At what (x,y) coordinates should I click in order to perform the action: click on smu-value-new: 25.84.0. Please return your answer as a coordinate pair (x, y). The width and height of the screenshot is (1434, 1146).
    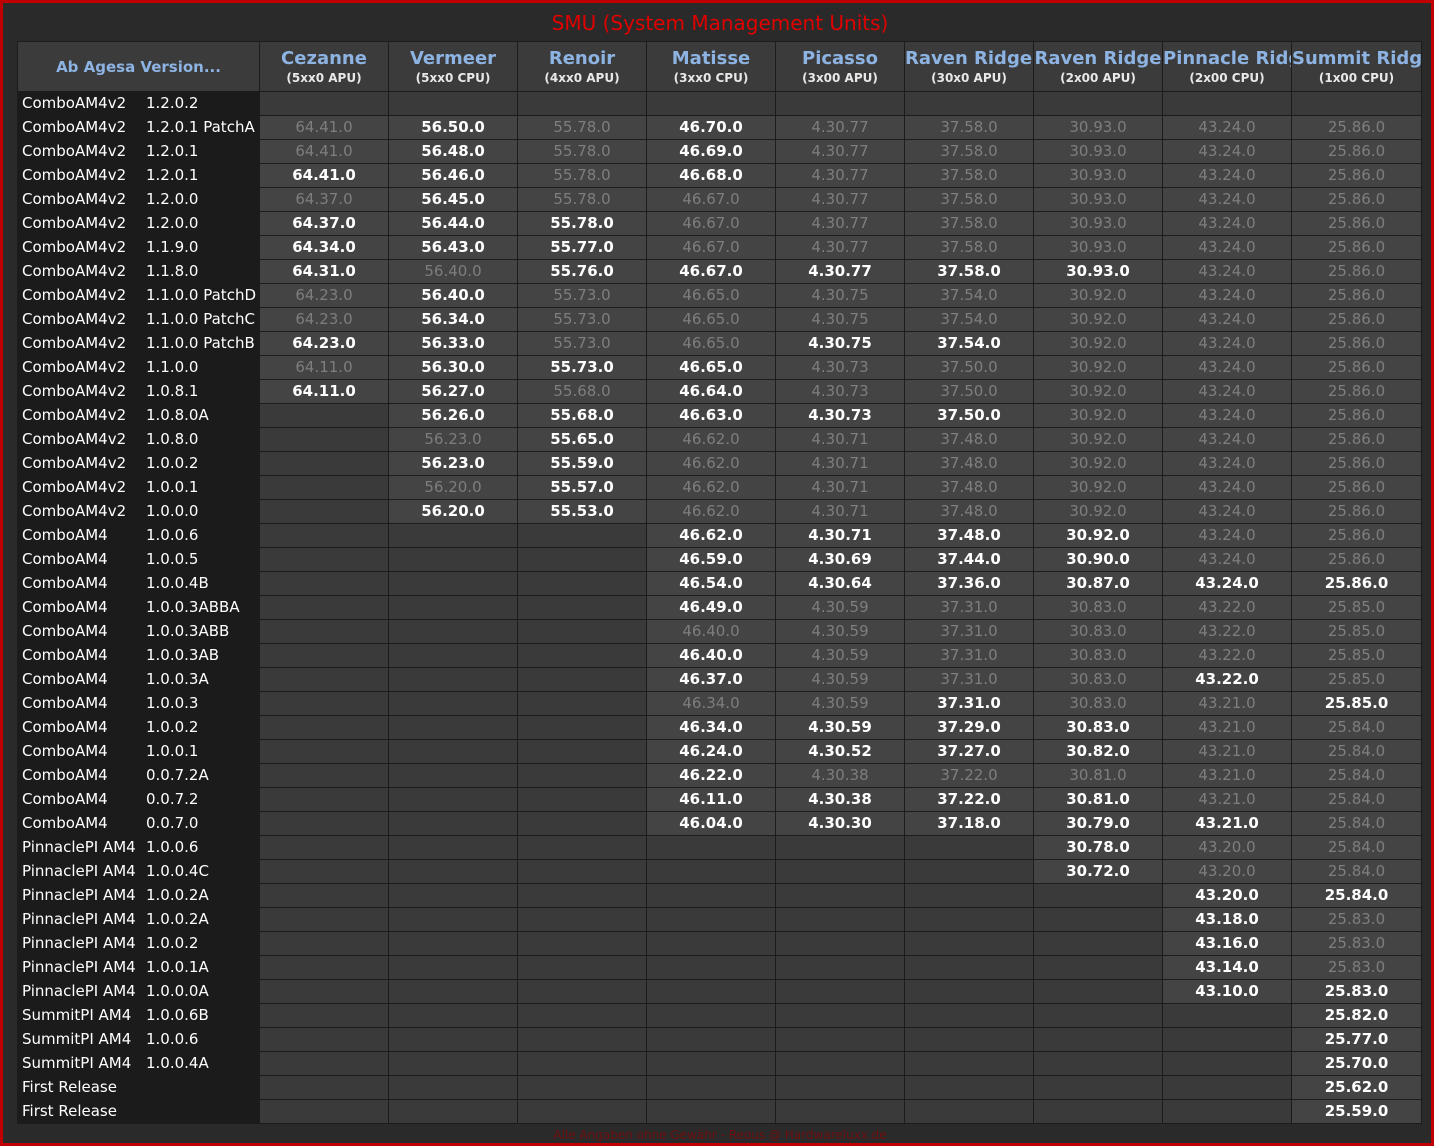
    Looking at the image, I should click on (1356, 895).